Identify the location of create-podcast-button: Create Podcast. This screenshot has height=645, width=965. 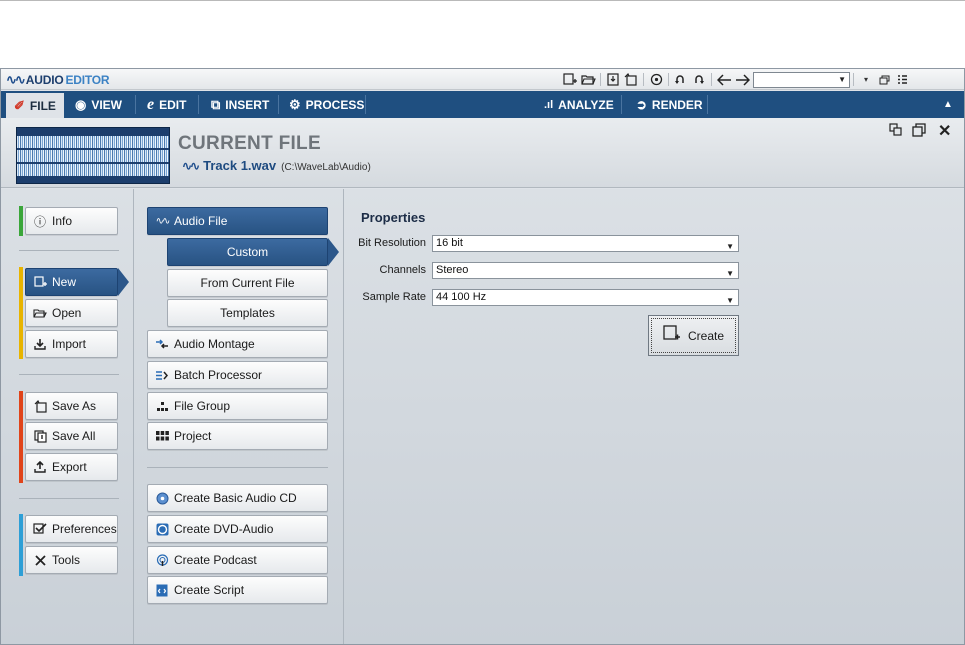
(237, 560).